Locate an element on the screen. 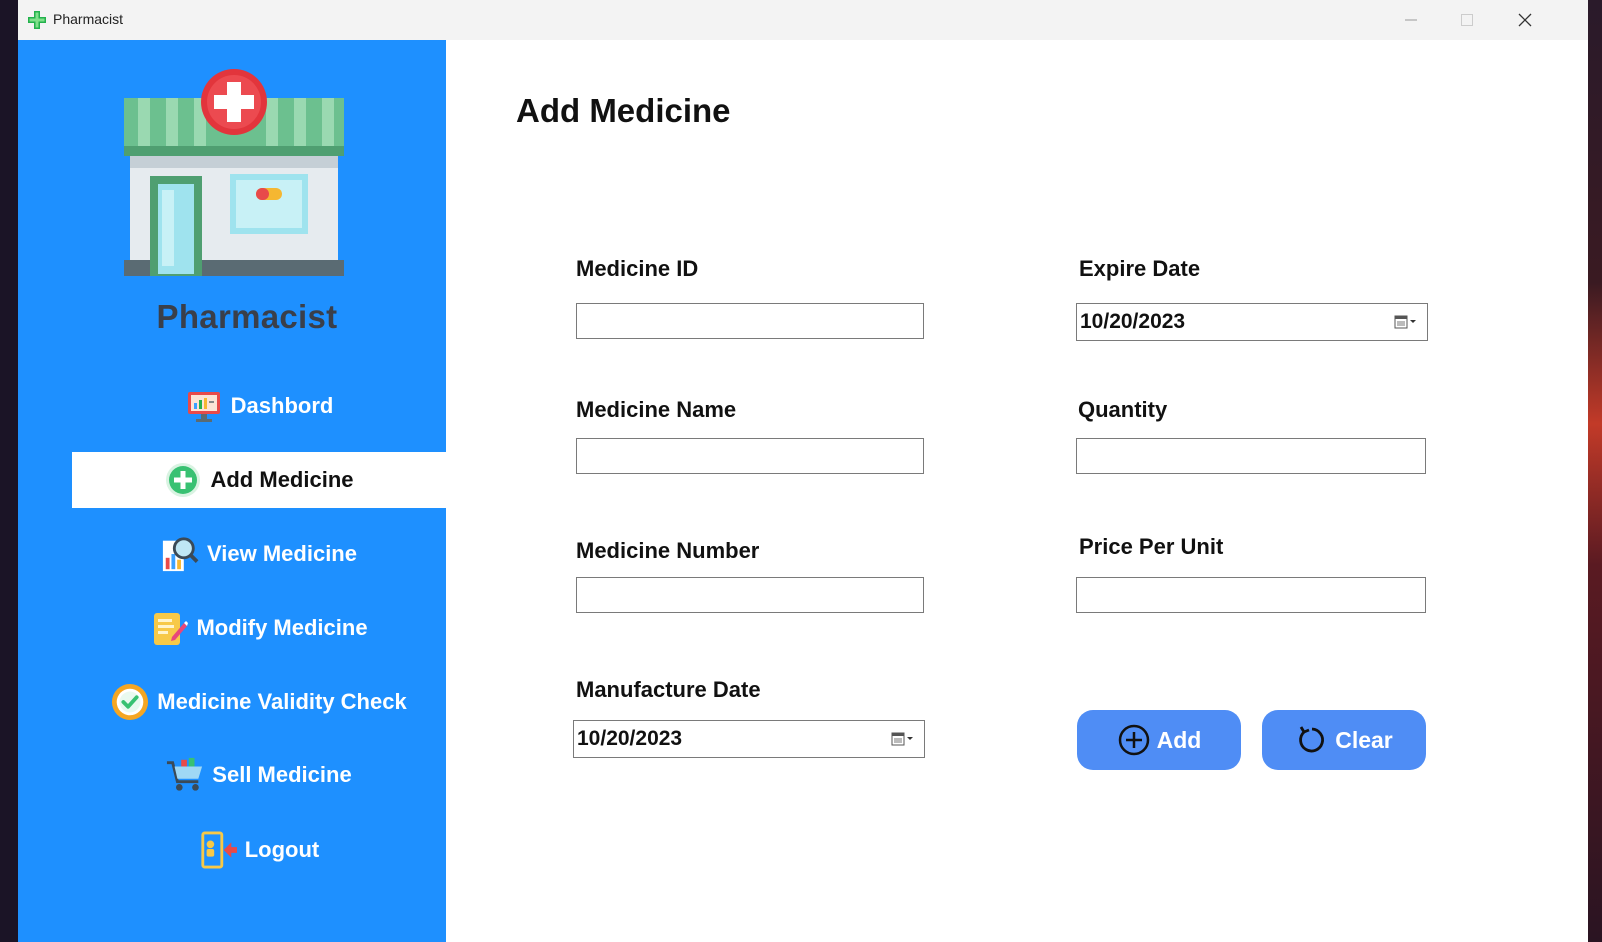 This screenshot has width=1602, height=942. minimize-button is located at coordinates (1411, 20).